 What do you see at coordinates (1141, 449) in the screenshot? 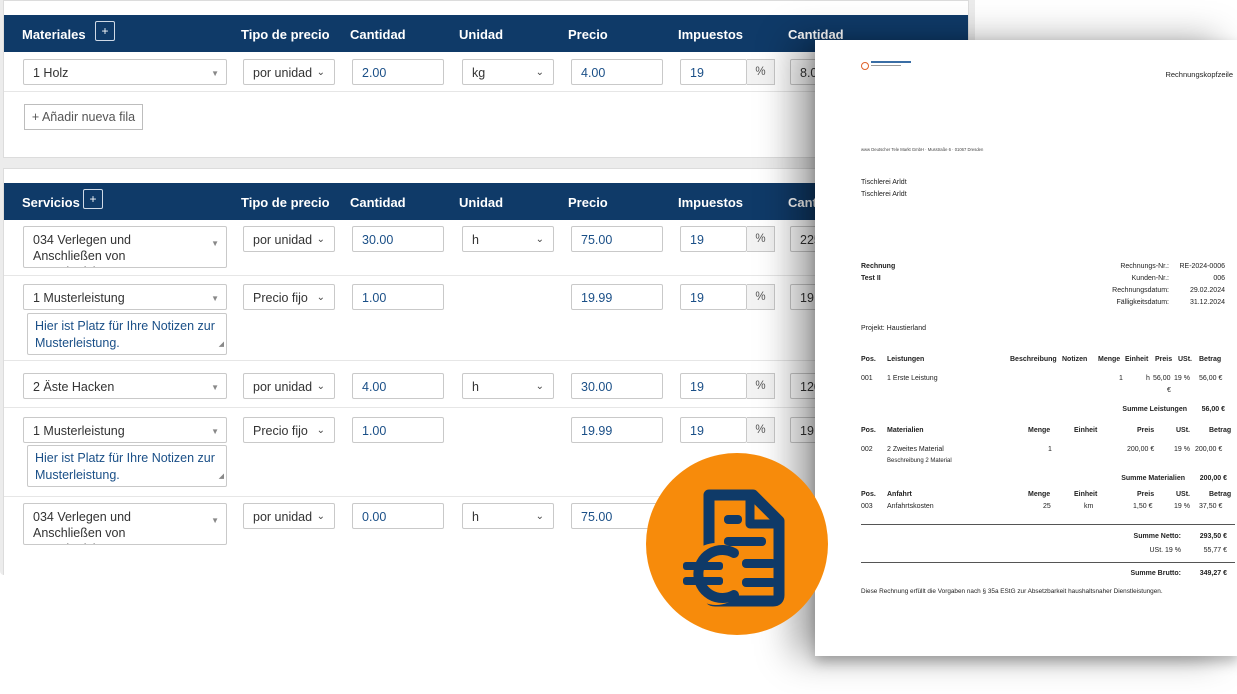
I see `row-price: 200,00 €` at bounding box center [1141, 449].